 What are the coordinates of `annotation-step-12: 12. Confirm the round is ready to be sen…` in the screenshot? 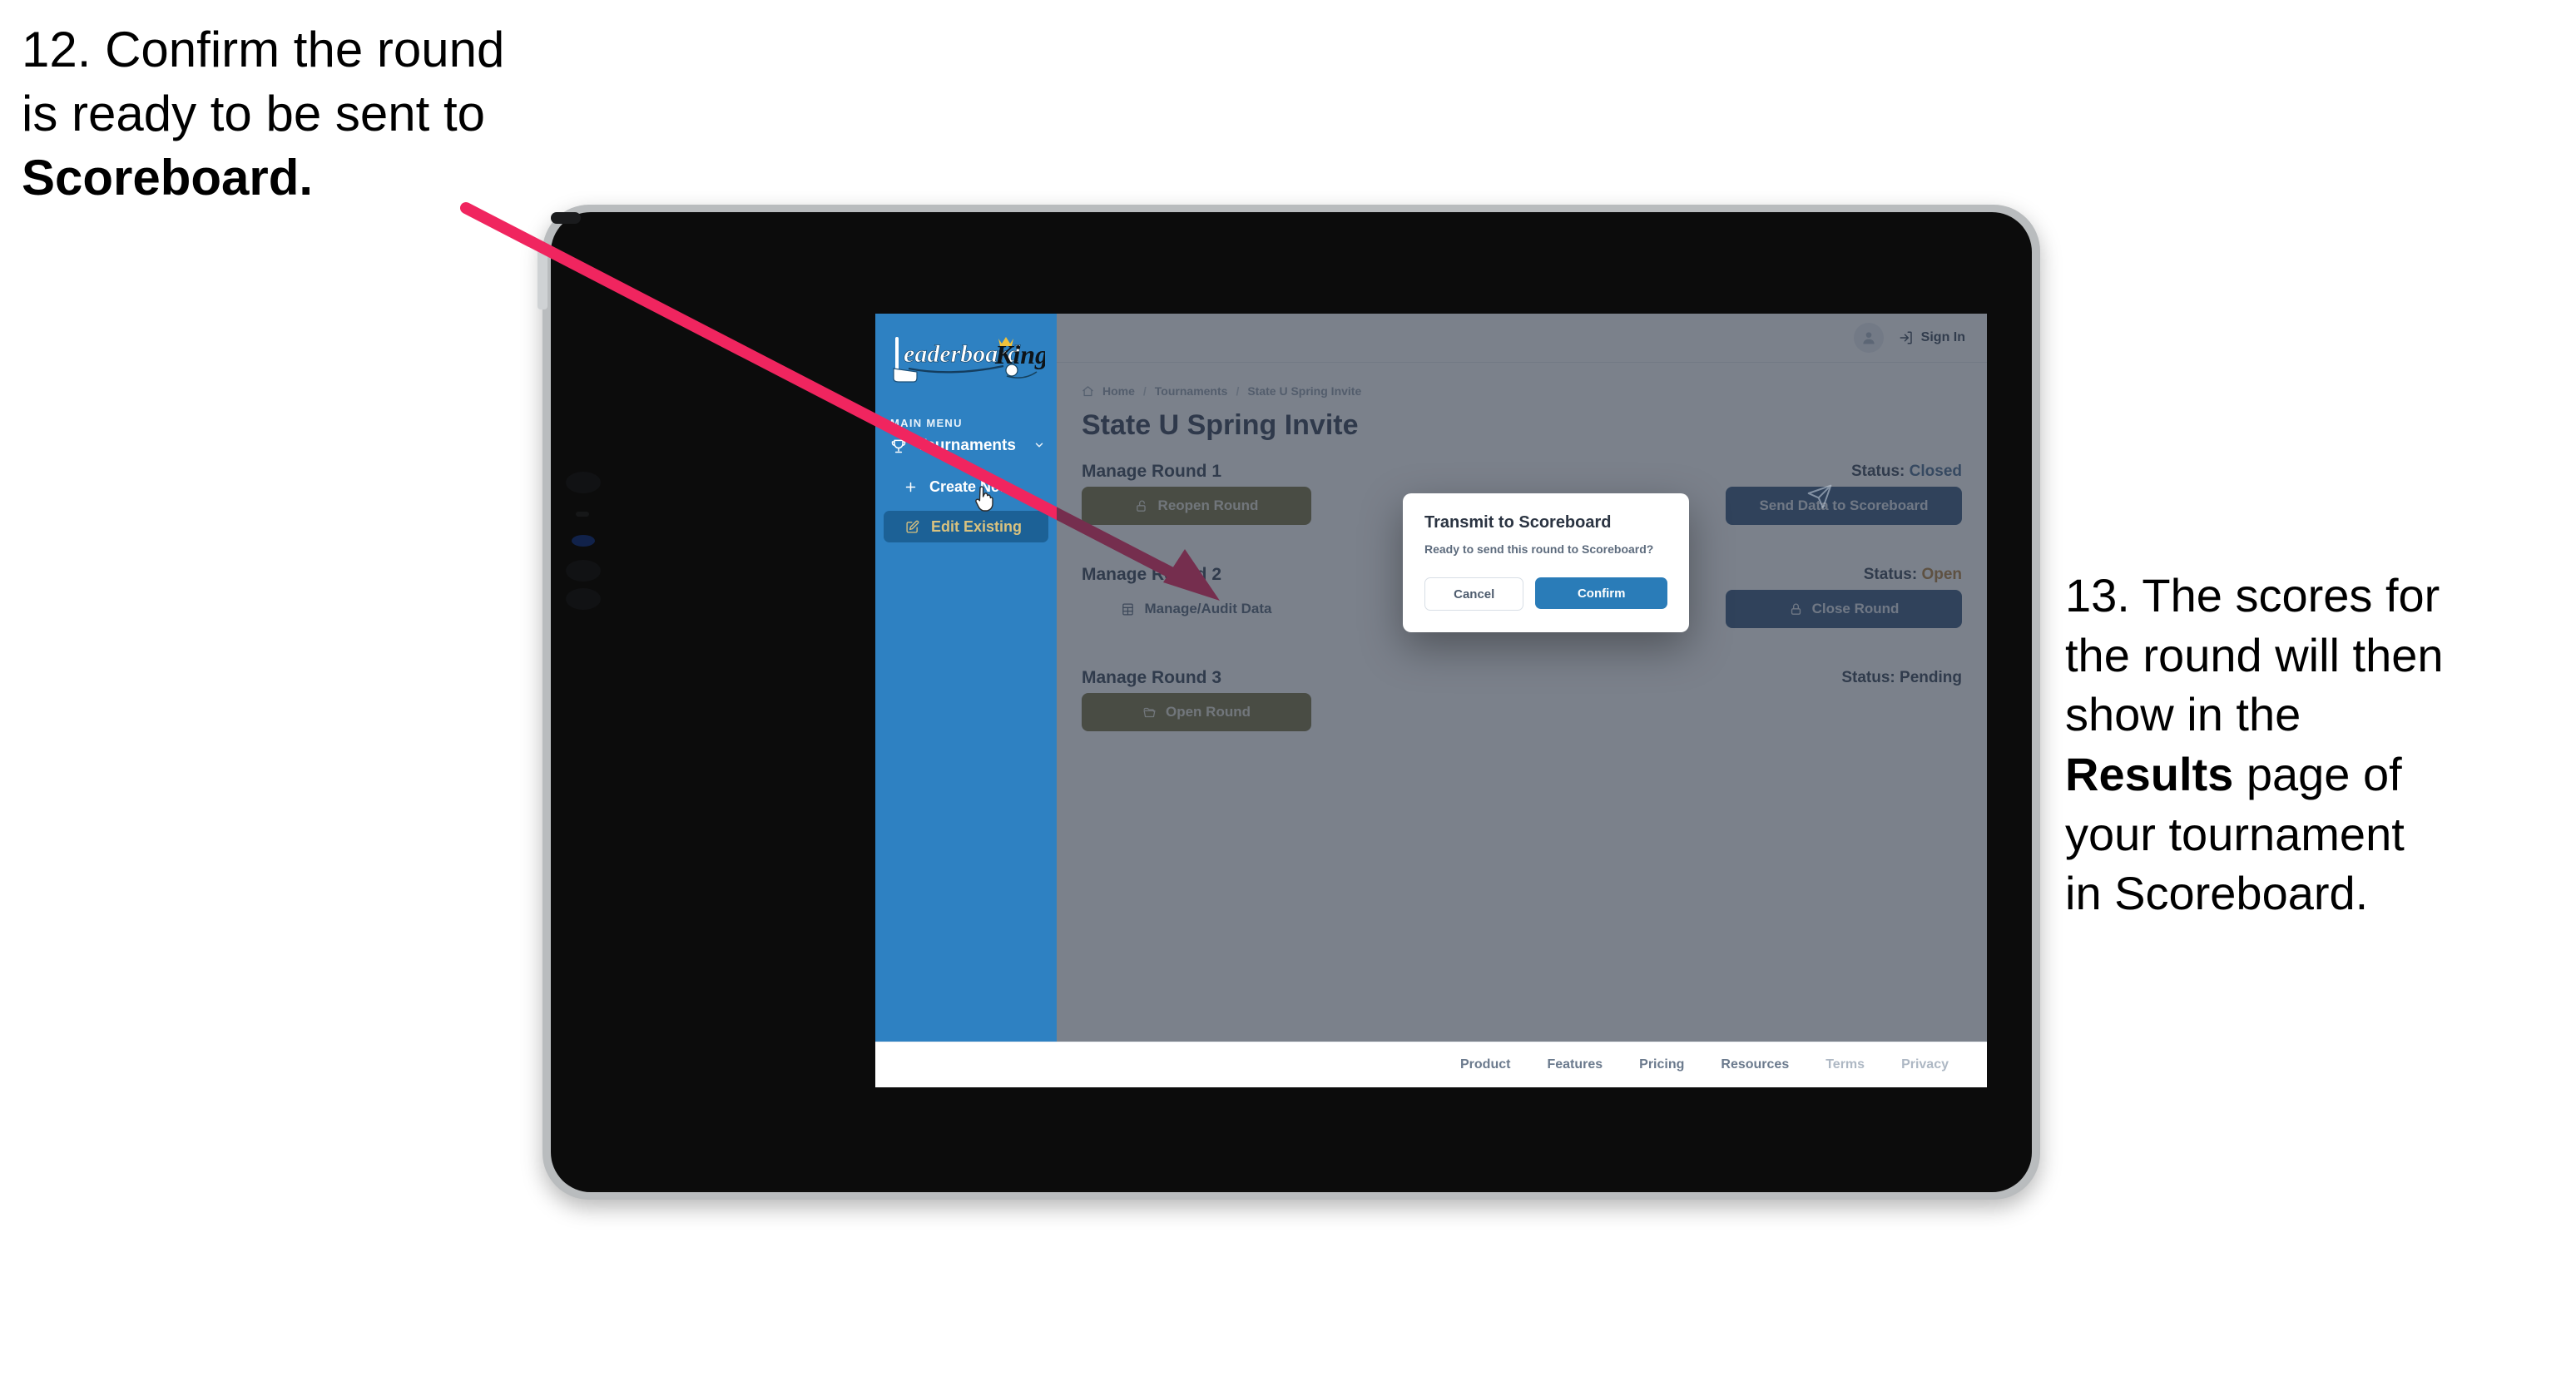 It's located at (338, 114).